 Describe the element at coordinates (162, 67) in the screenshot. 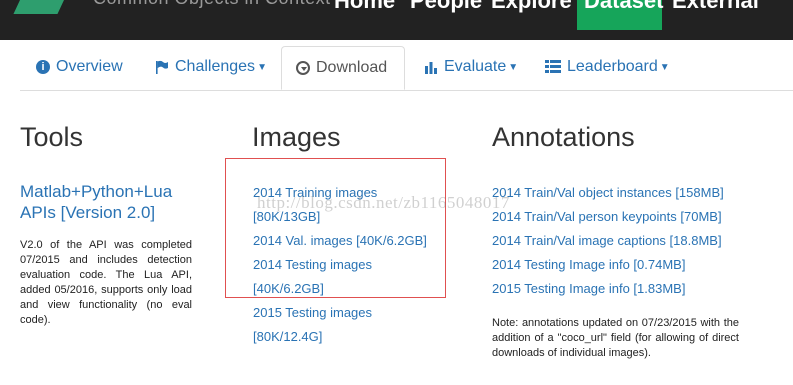

I see `flag-icon` at that location.